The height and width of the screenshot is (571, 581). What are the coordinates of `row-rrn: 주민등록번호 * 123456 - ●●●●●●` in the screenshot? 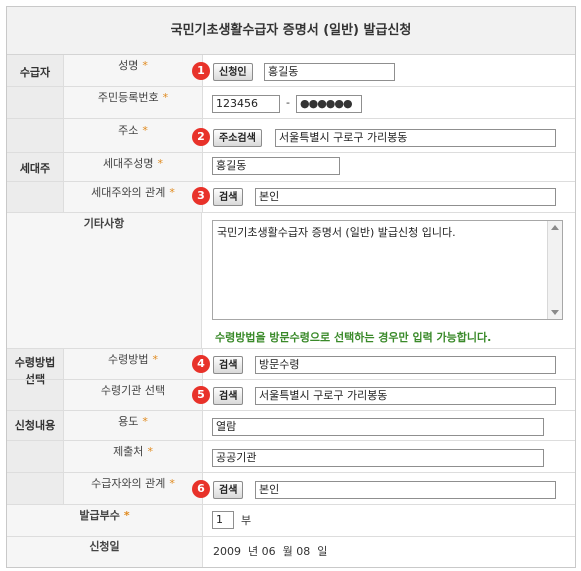 It's located at (291, 103).